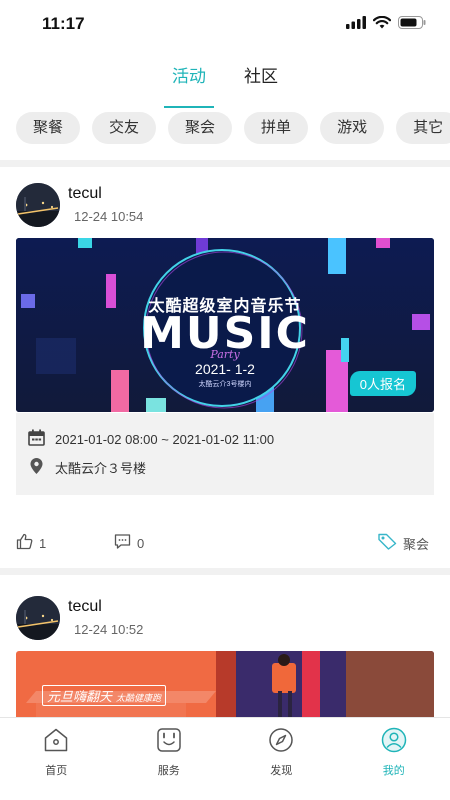 The image size is (450, 800). Describe the element at coordinates (63, 23) in the screenshot. I see `status-time: 11:17` at that location.